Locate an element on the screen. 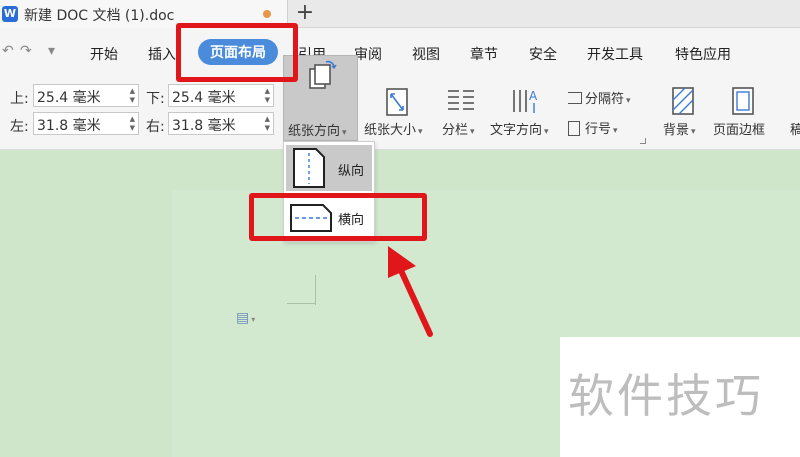  left-margin-label: 左: is located at coordinates (19, 127).